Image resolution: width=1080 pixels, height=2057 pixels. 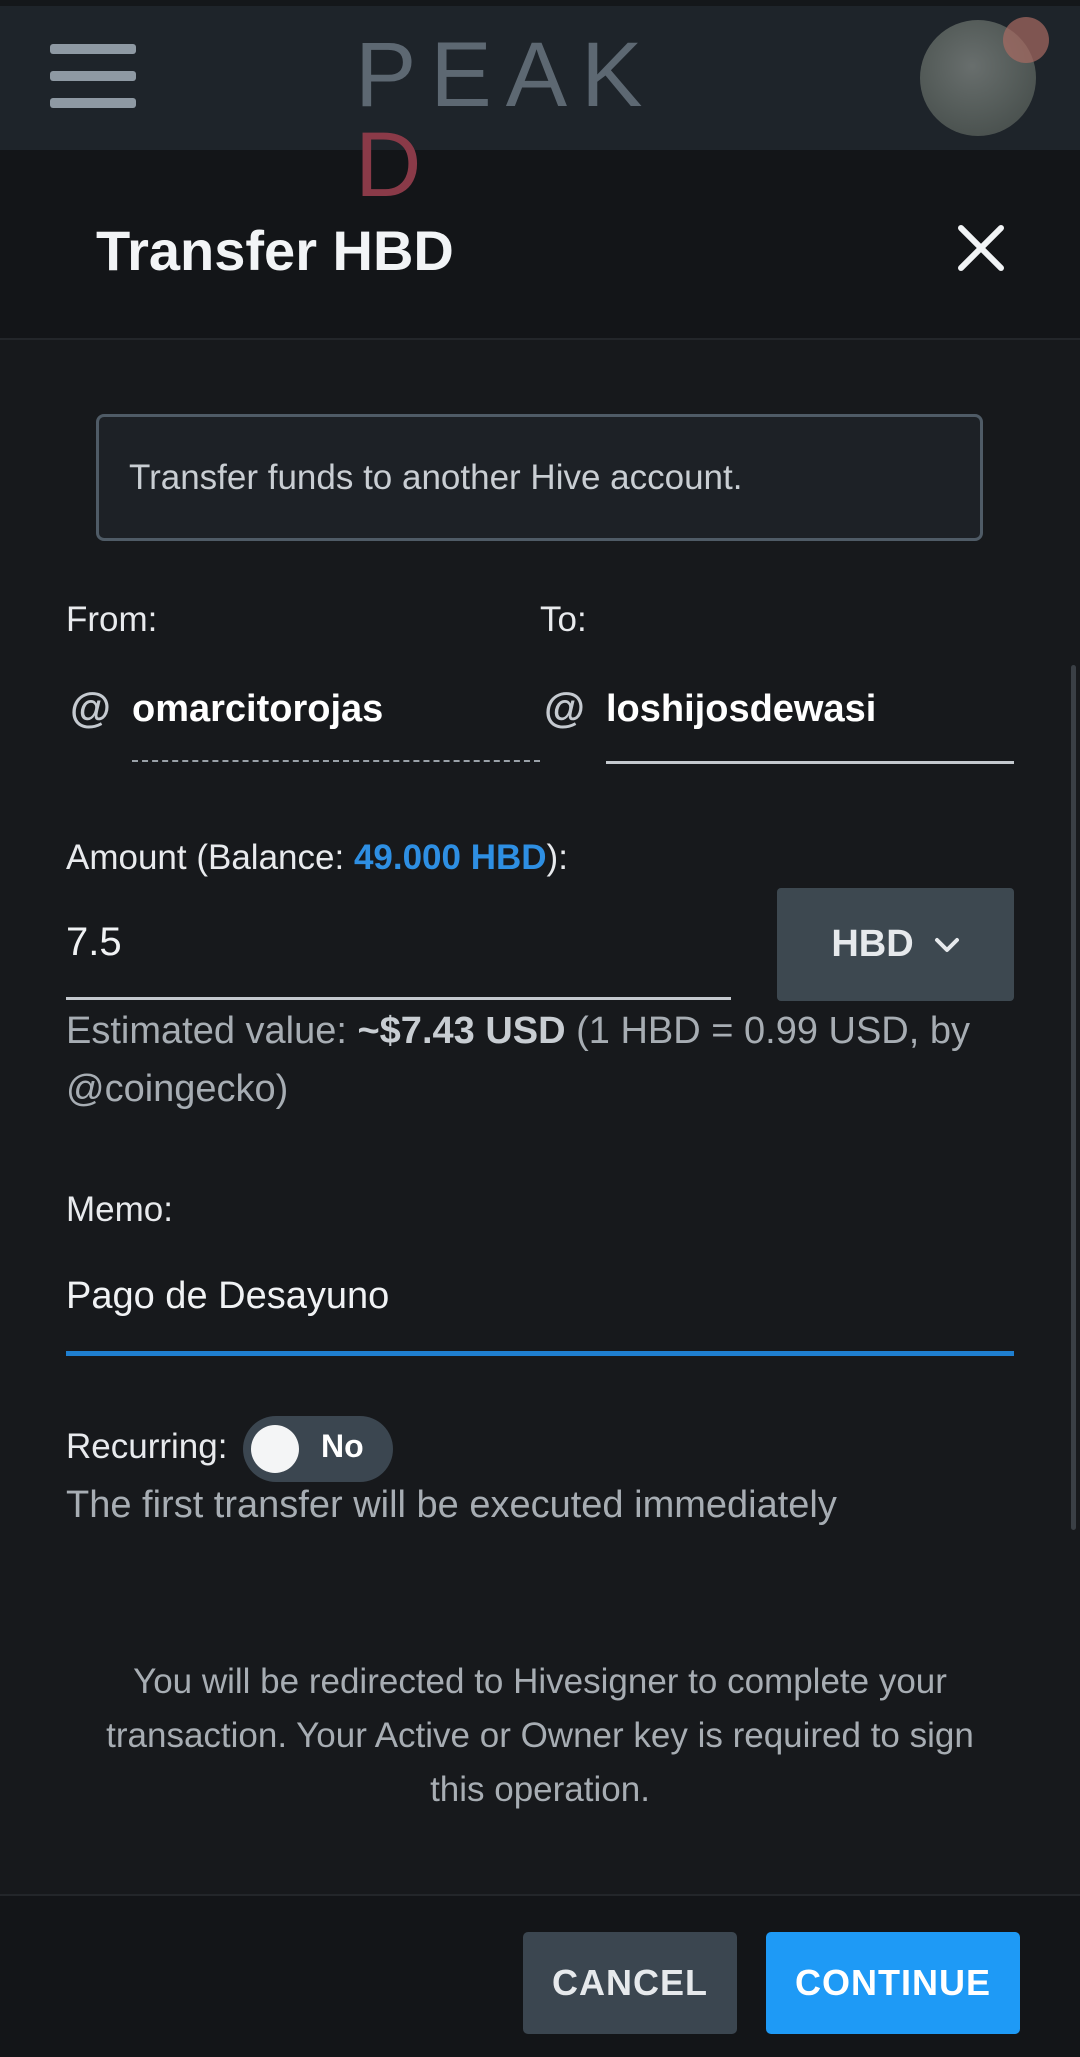 I want to click on peakd-logo: PEAK D, so click(x=535, y=120).